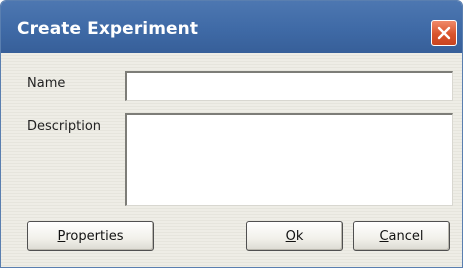 This screenshot has width=463, height=268. Describe the element at coordinates (108, 29) in the screenshot. I see `dialog-title: Create Experiment` at that location.